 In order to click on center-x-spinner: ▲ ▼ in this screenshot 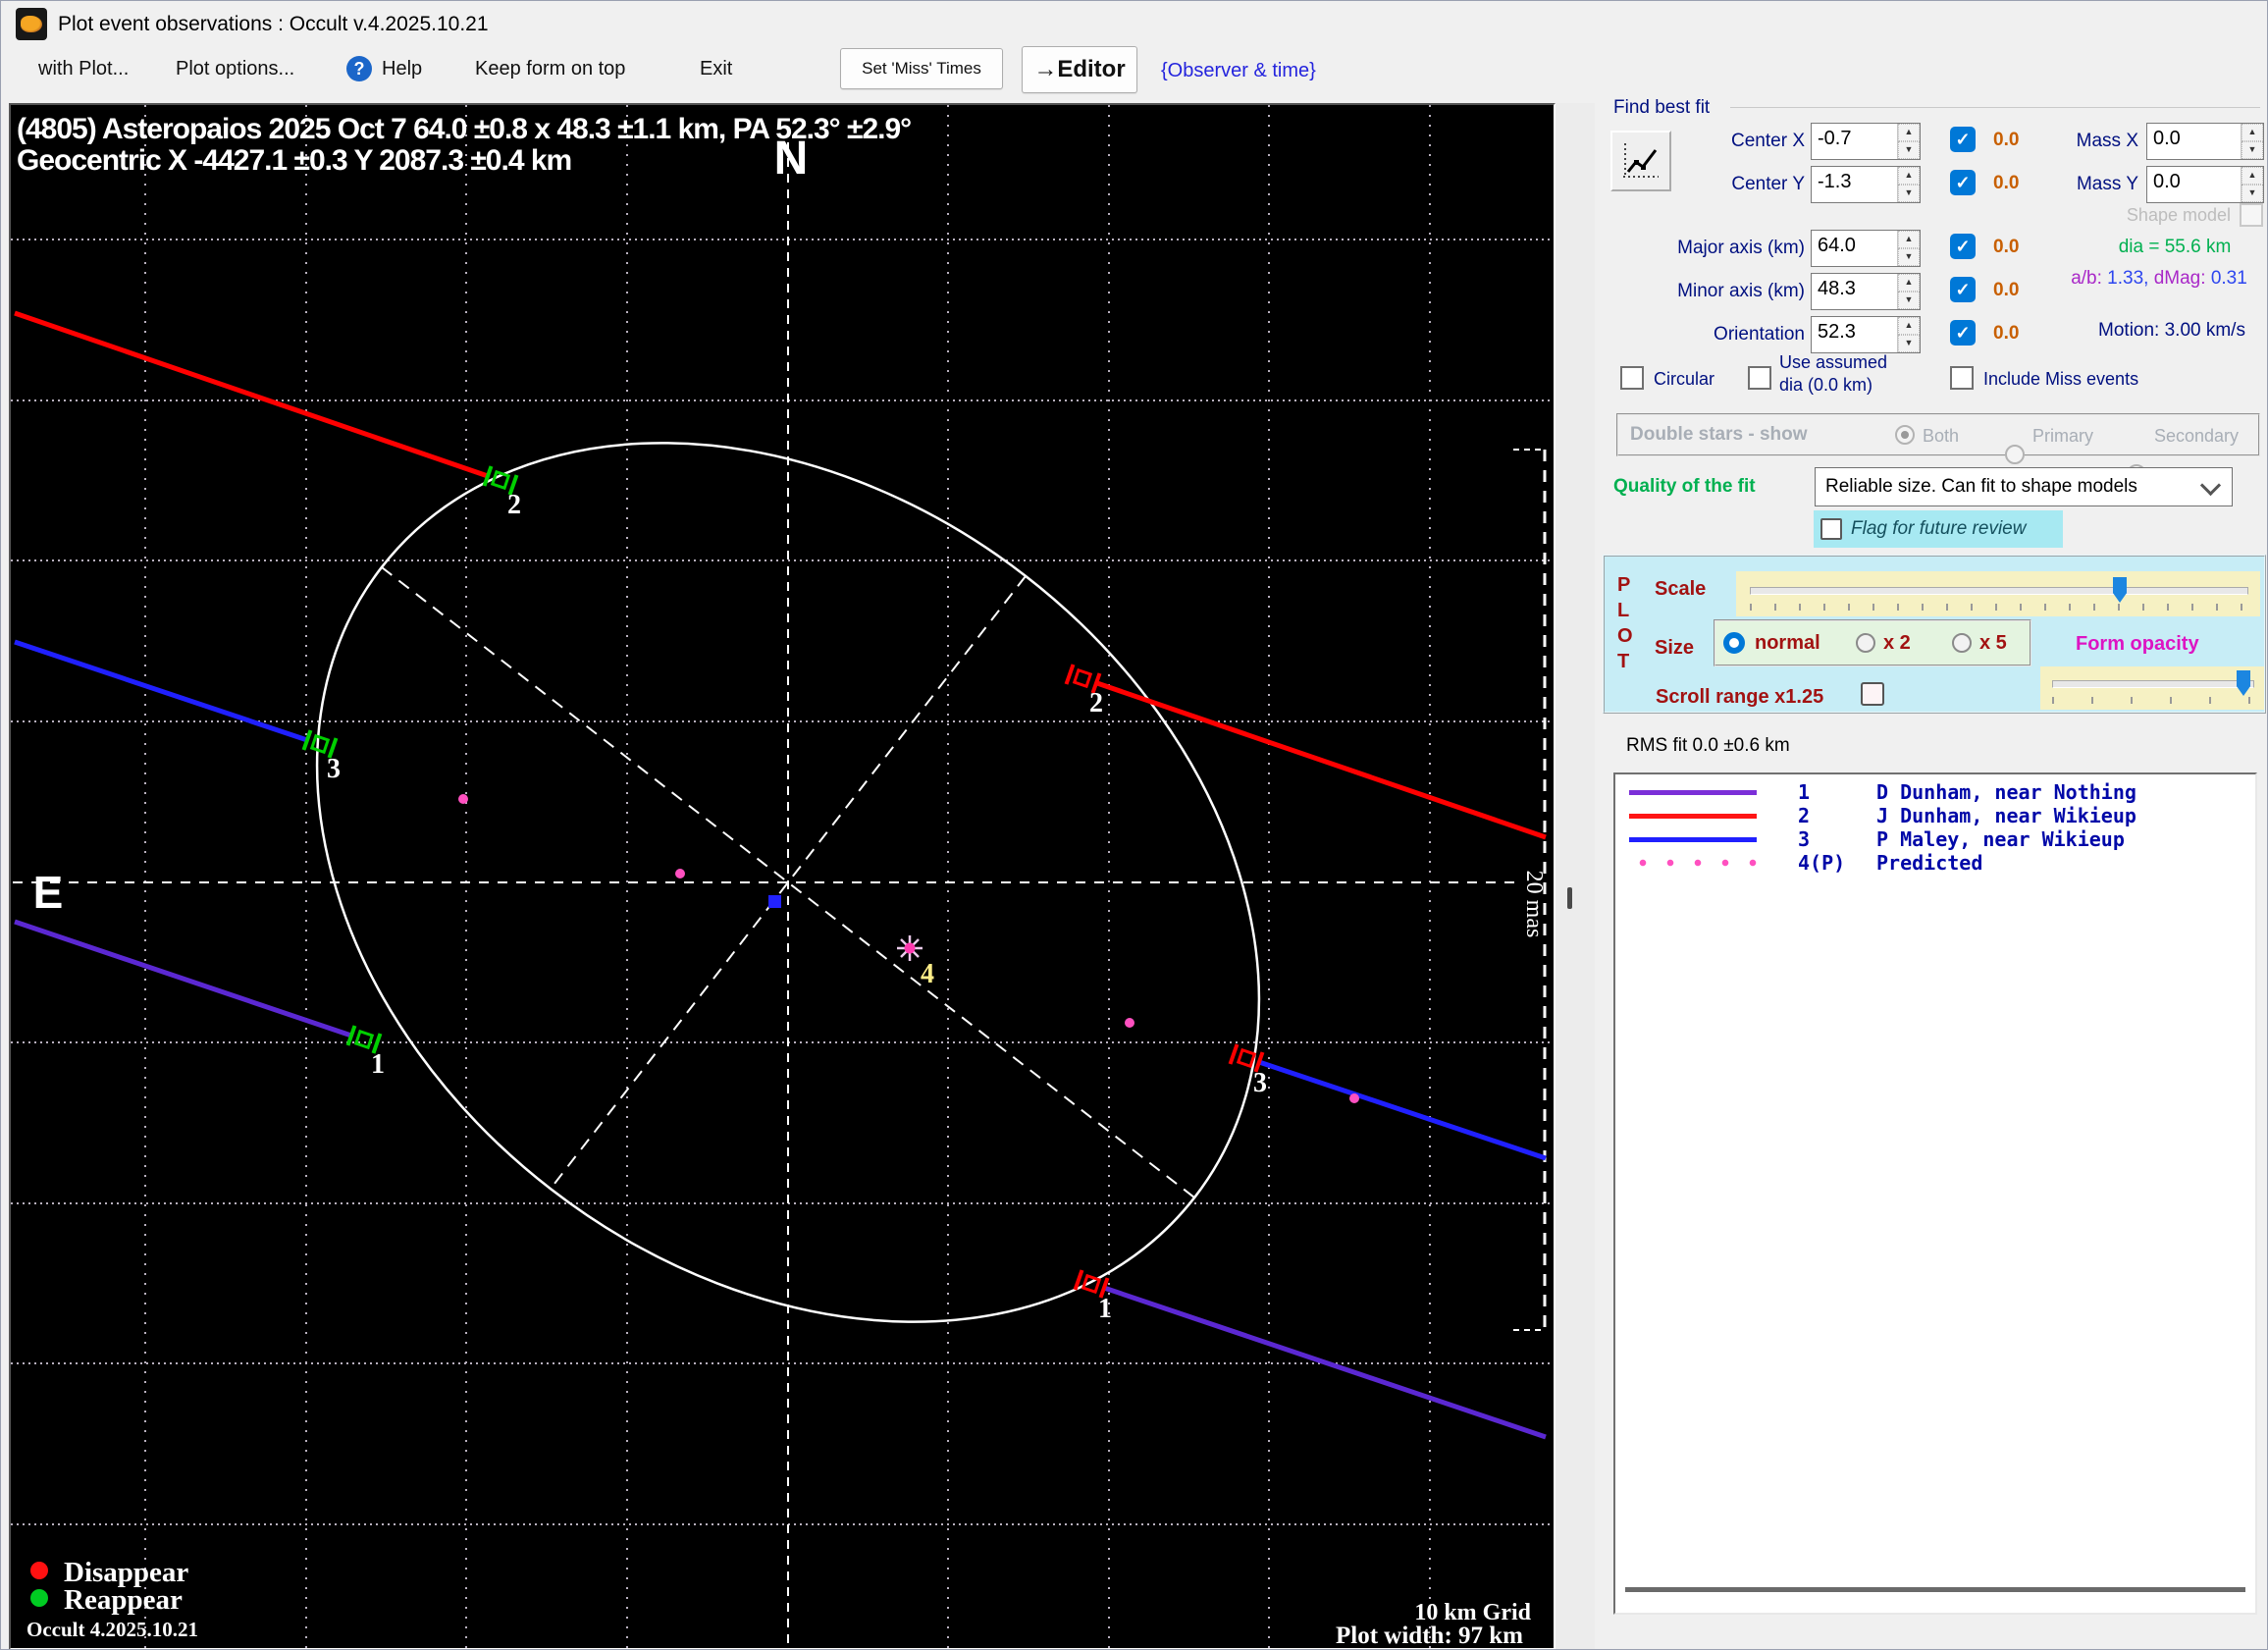, I will do `click(1908, 141)`.